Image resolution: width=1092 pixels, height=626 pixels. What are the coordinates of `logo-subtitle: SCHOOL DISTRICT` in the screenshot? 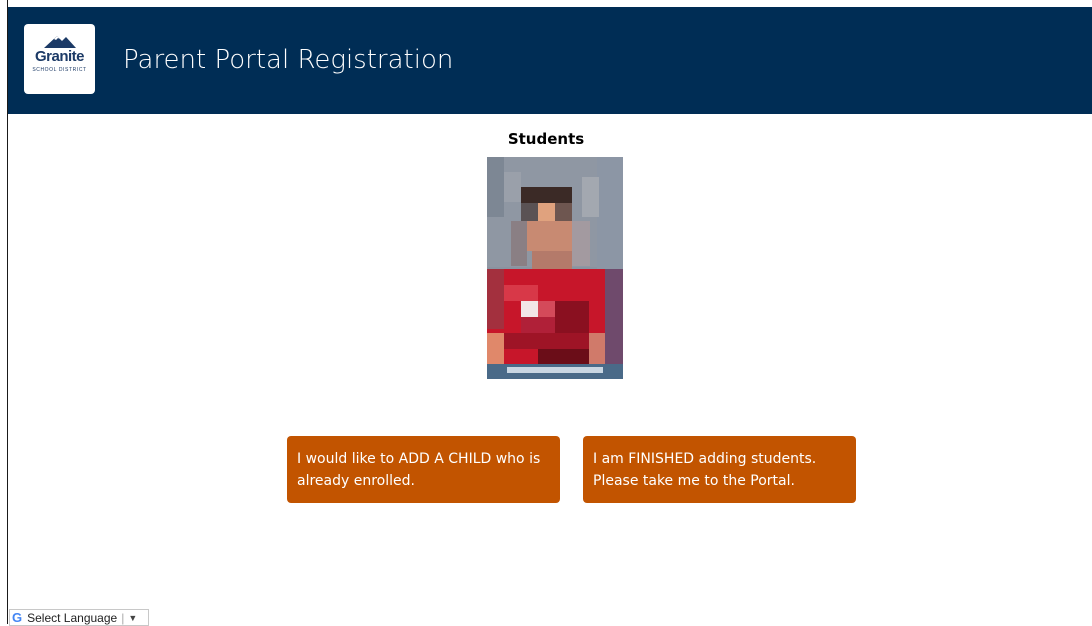 It's located at (59, 70).